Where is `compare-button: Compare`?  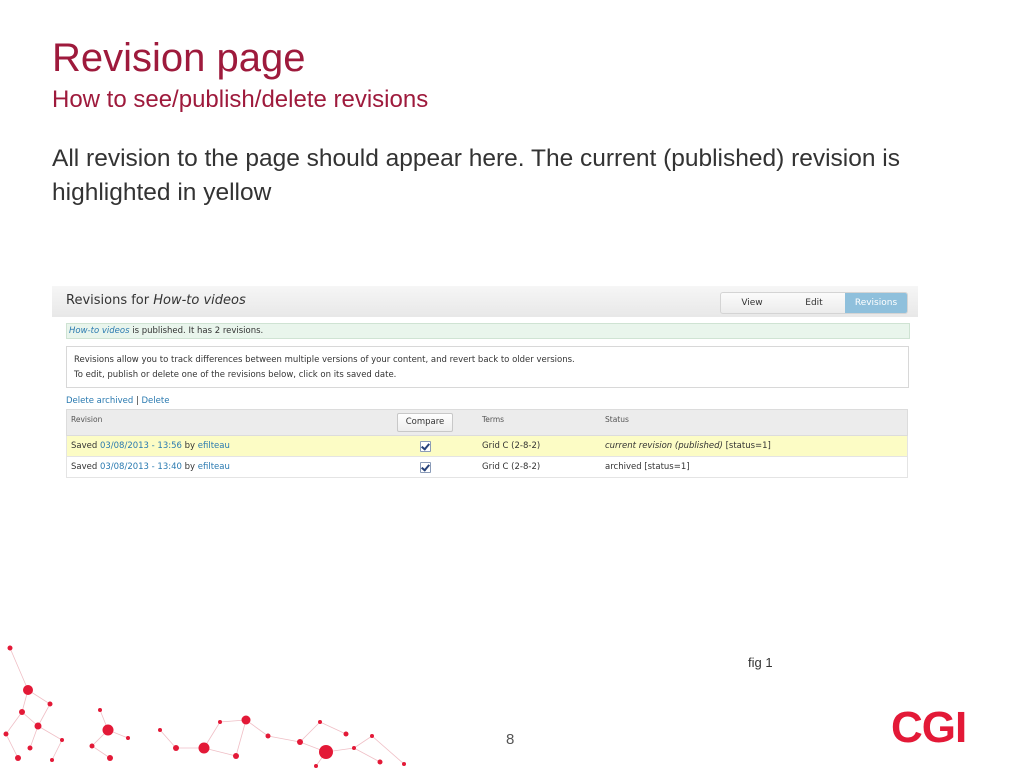 compare-button: Compare is located at coordinates (425, 422).